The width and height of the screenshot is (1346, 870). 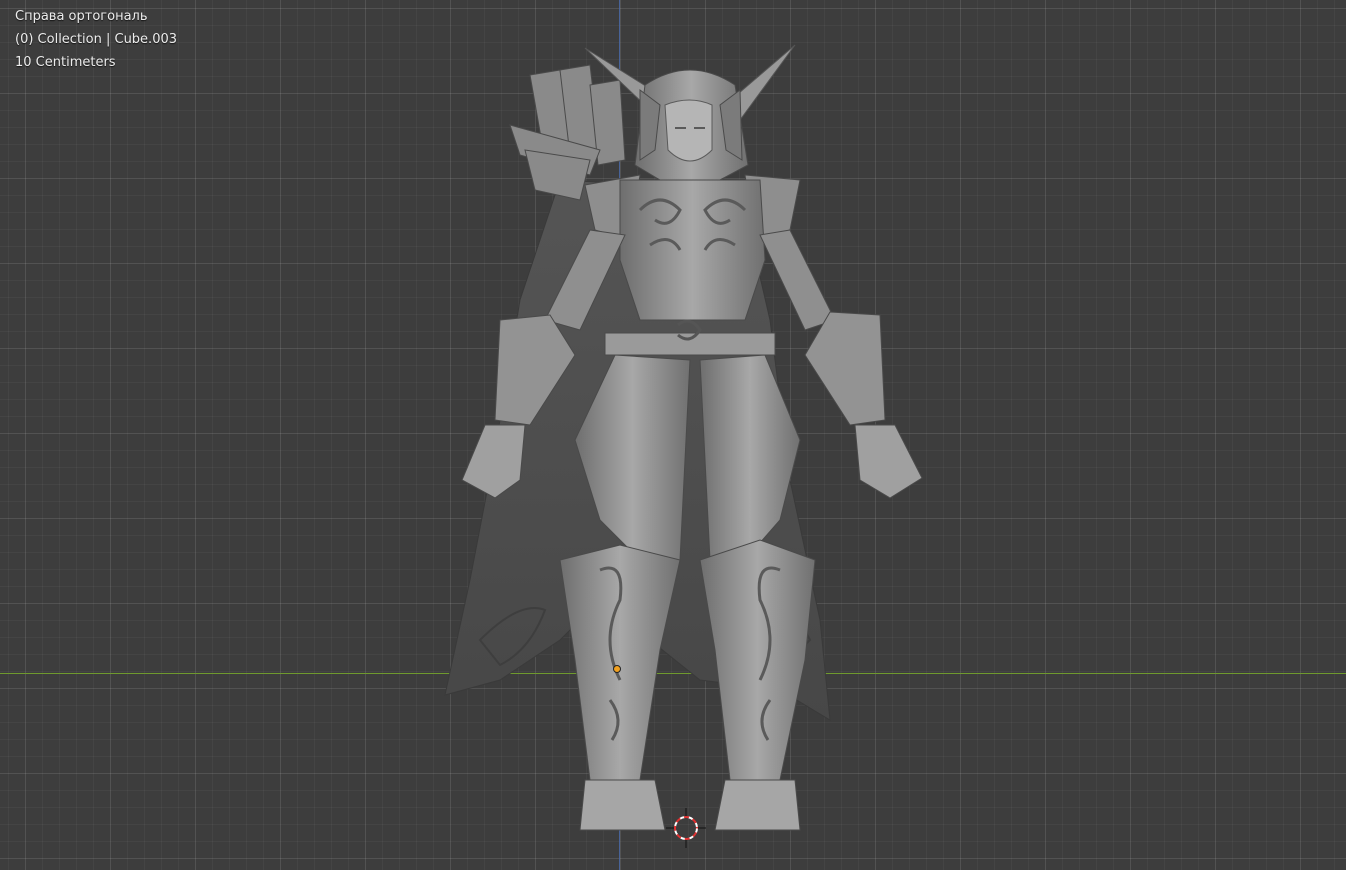 I want to click on object-origin-icon, so click(x=617, y=669).